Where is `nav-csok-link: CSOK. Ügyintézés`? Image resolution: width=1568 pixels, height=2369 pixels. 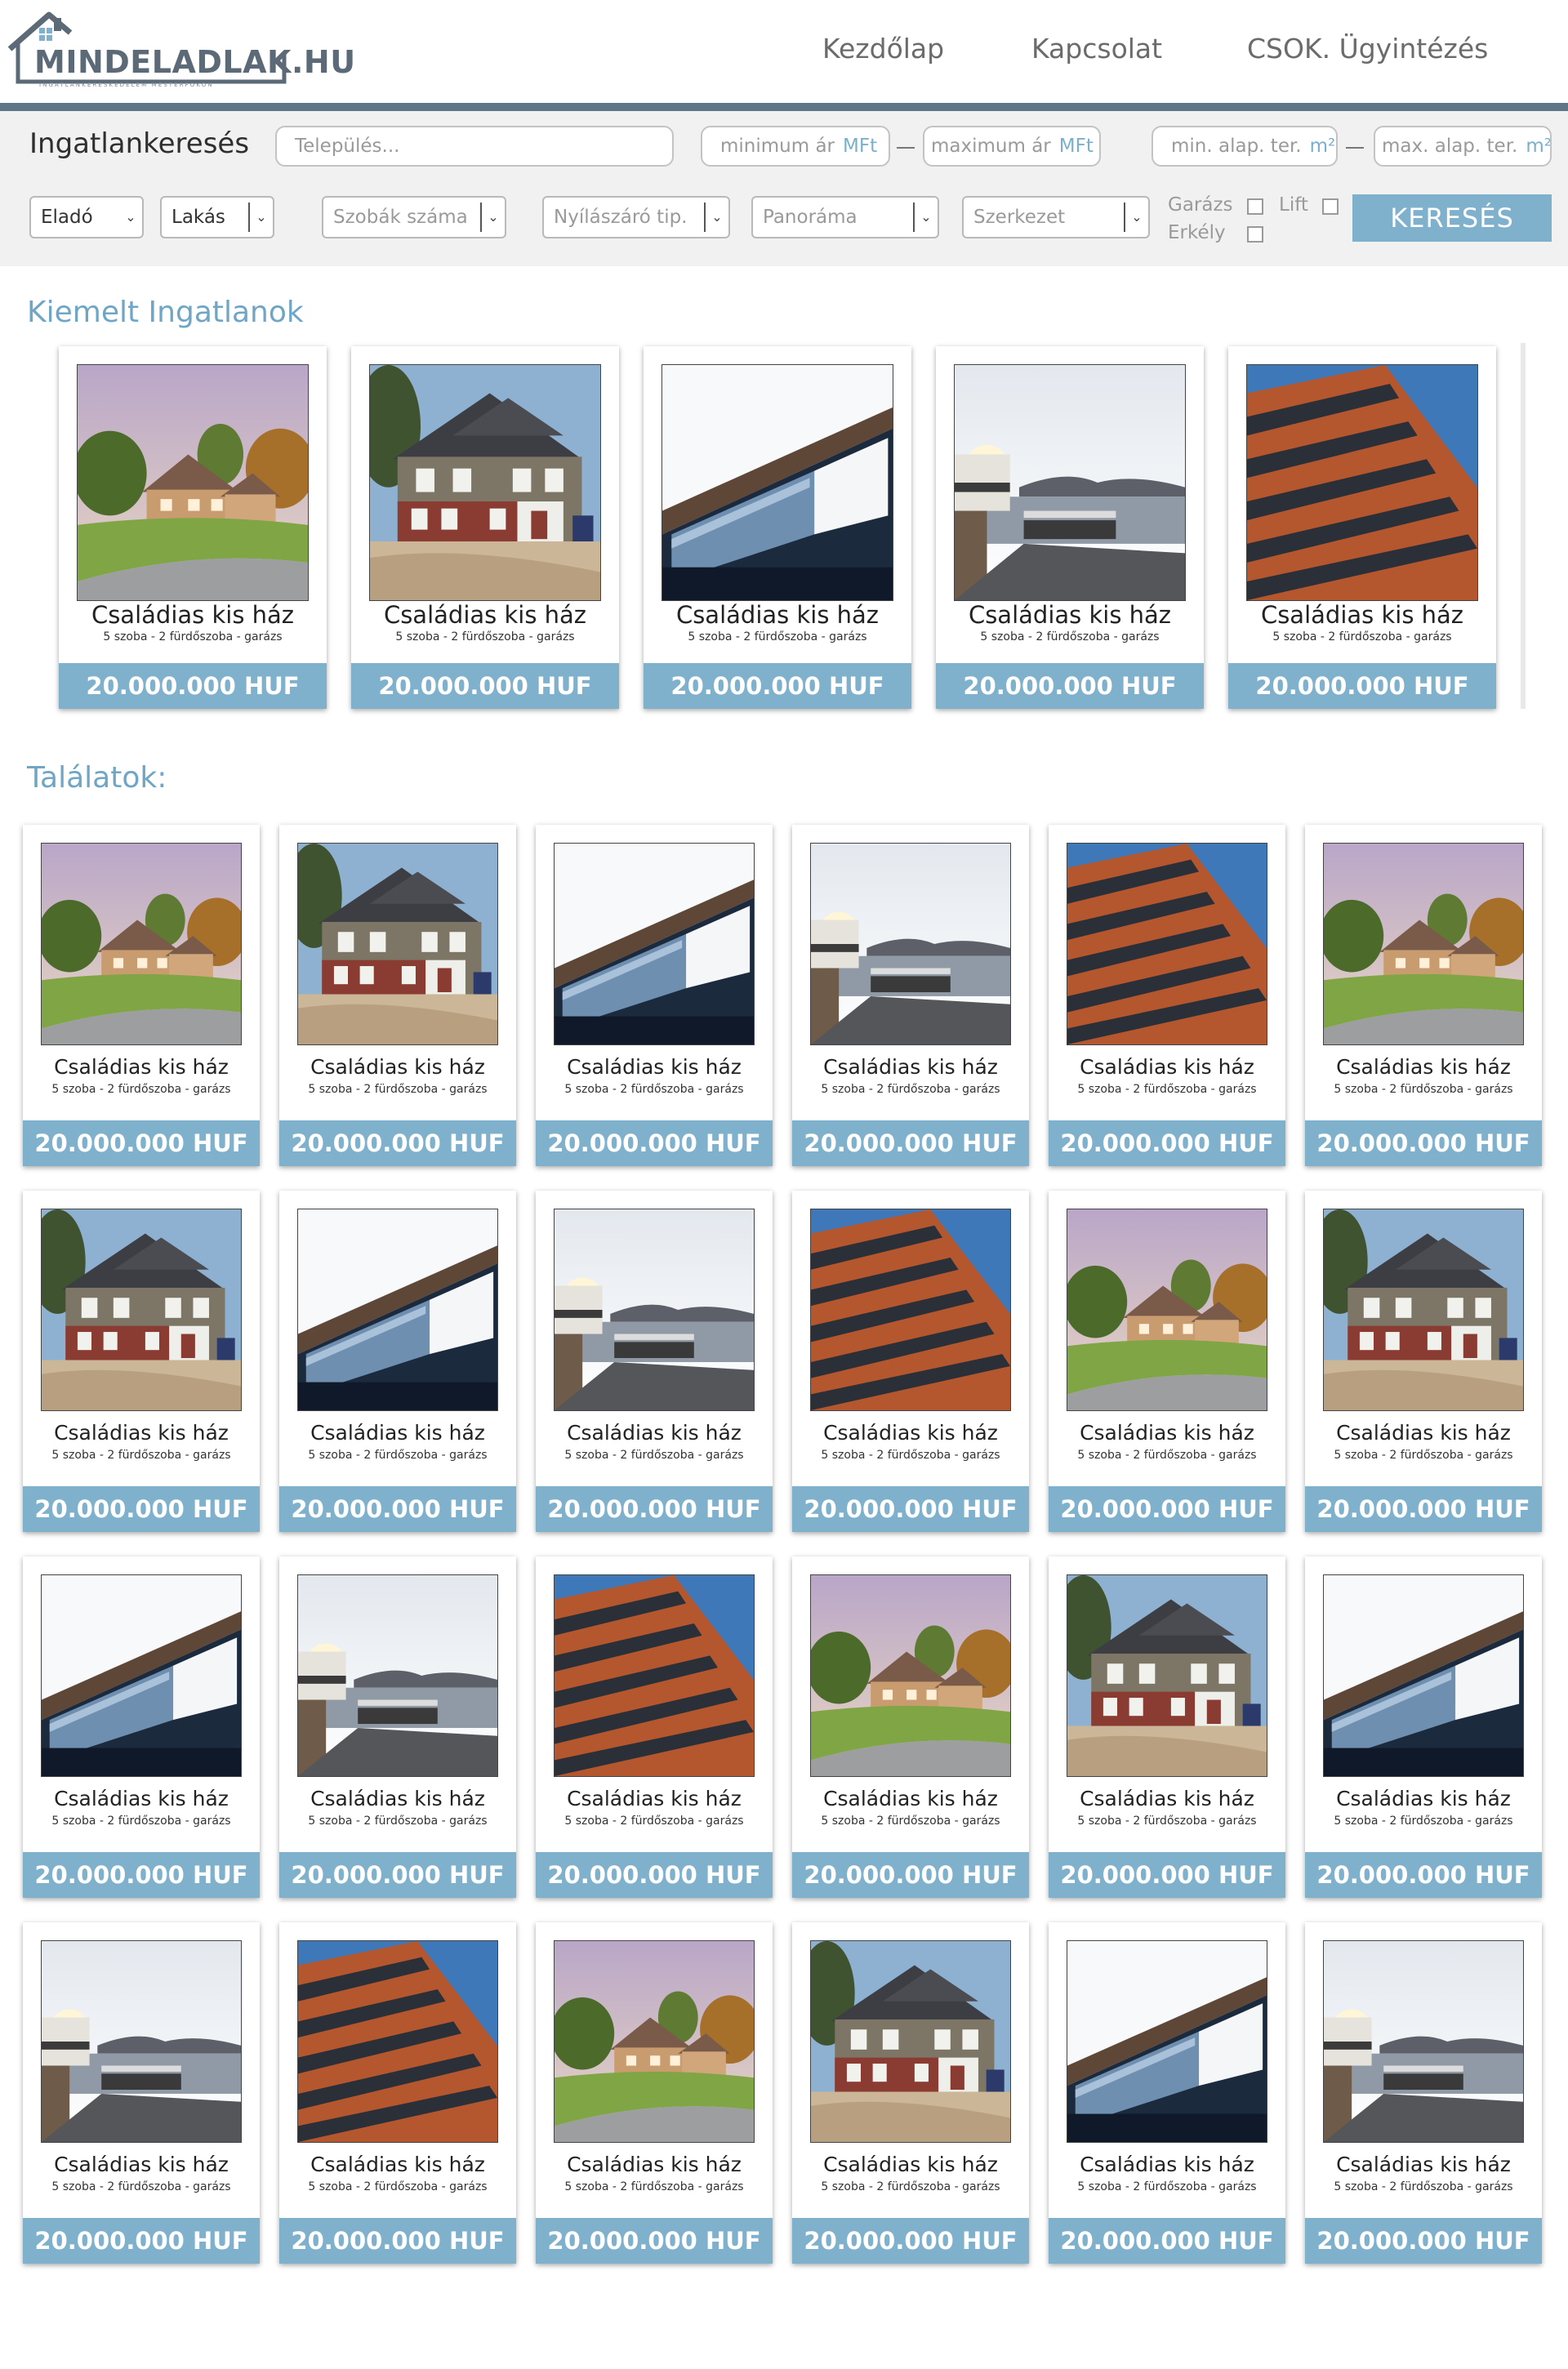
nav-csok-link: CSOK. Ügyintézés is located at coordinates (1367, 49).